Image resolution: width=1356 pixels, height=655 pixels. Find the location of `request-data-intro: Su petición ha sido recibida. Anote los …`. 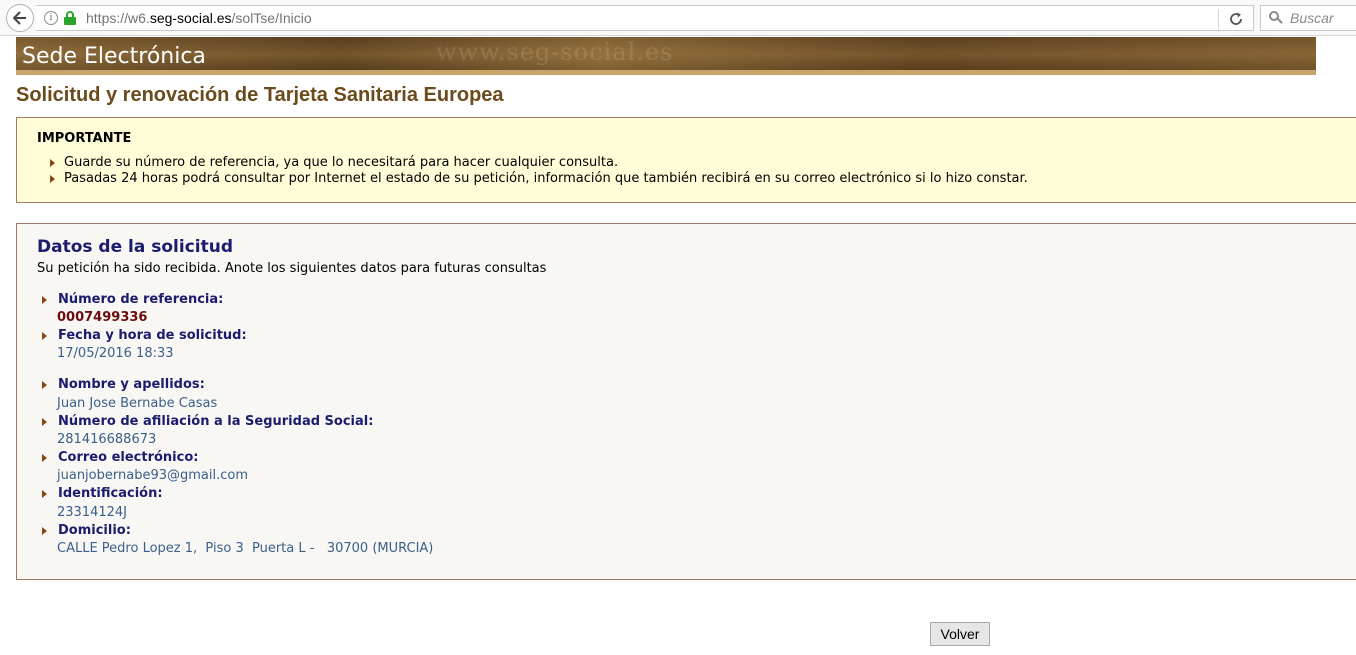

request-data-intro: Su petición ha sido recibida. Anote los … is located at coordinates (292, 268).